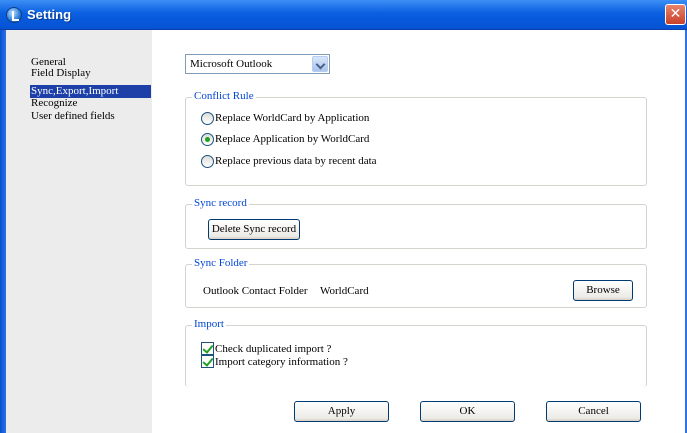  I want to click on sidebar-item-recognize: Recognize, so click(54, 103).